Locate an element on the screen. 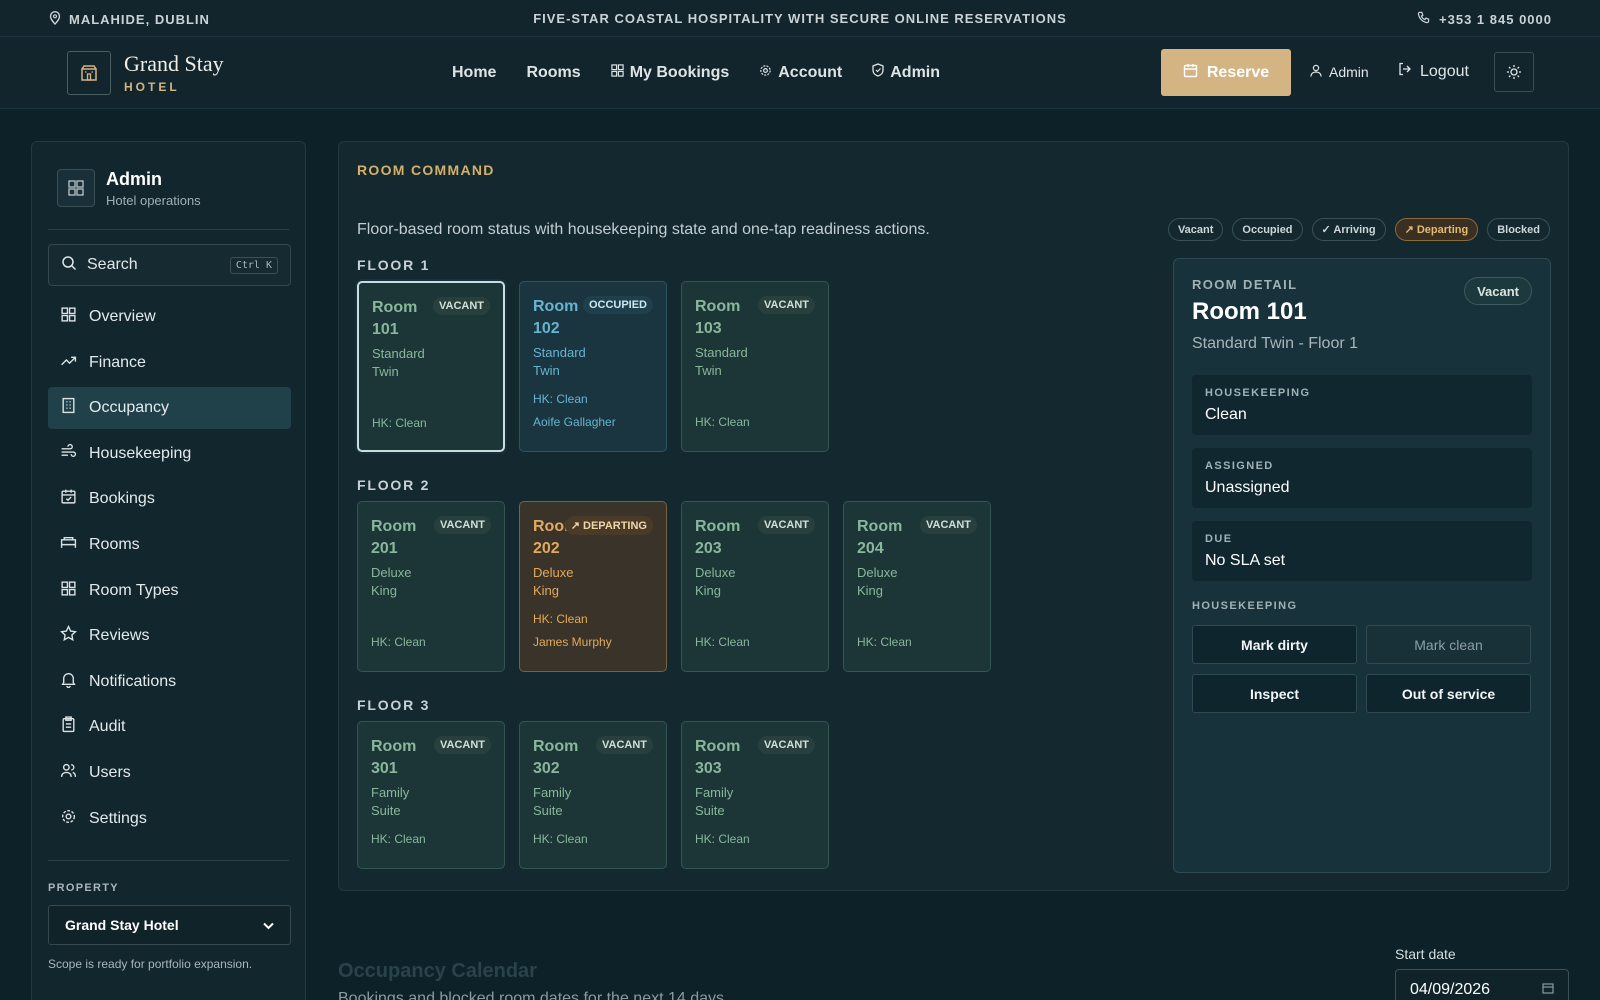 The width and height of the screenshot is (1600, 1000). sidebar-item-settings: Settings is located at coordinates (169, 819).